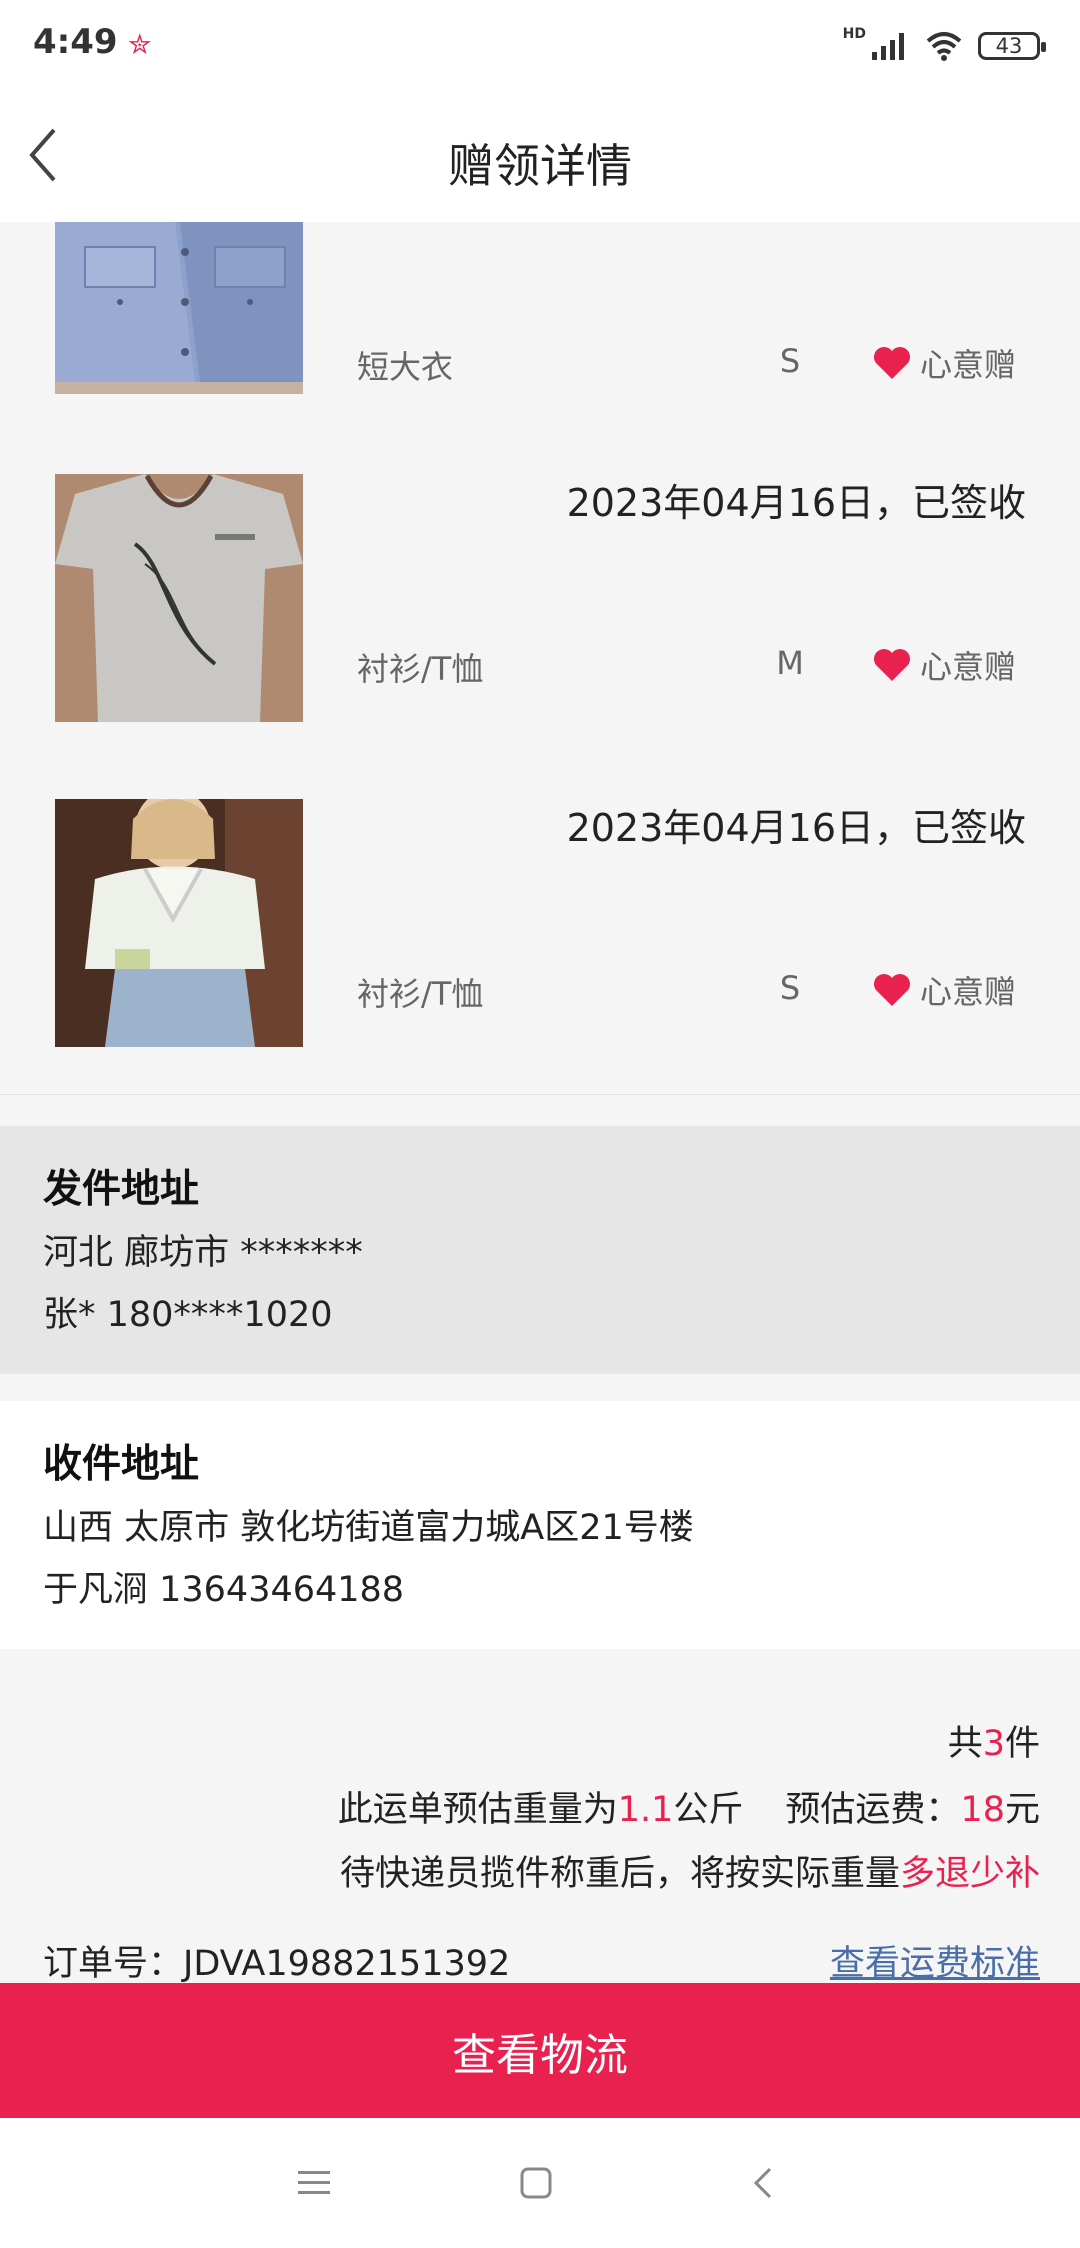 This screenshot has height=2248, width=1080. What do you see at coordinates (405, 367) in the screenshot?
I see `item-category: 短大衣` at bounding box center [405, 367].